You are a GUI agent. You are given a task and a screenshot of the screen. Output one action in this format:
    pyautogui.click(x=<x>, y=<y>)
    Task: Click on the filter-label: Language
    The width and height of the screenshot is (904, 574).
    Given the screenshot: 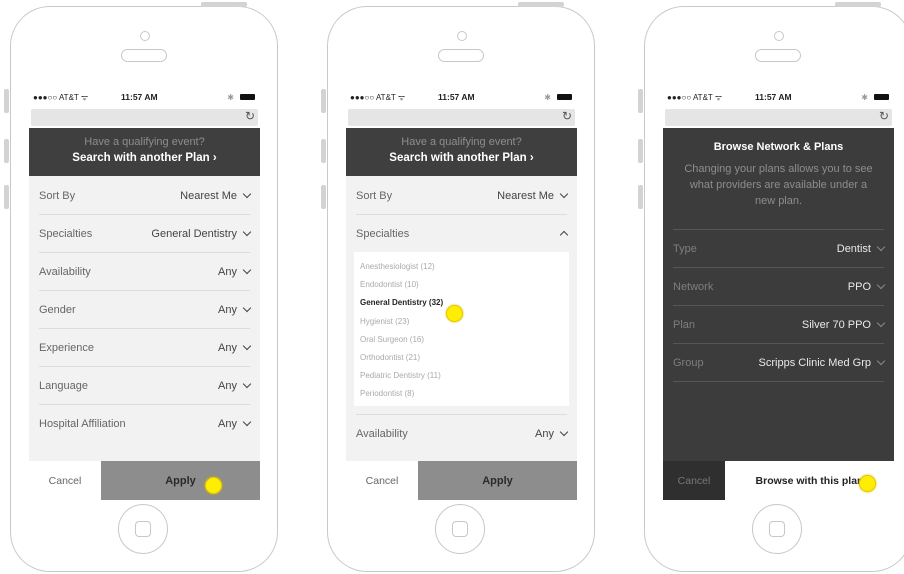 What is the action you would take?
    pyautogui.click(x=63, y=385)
    